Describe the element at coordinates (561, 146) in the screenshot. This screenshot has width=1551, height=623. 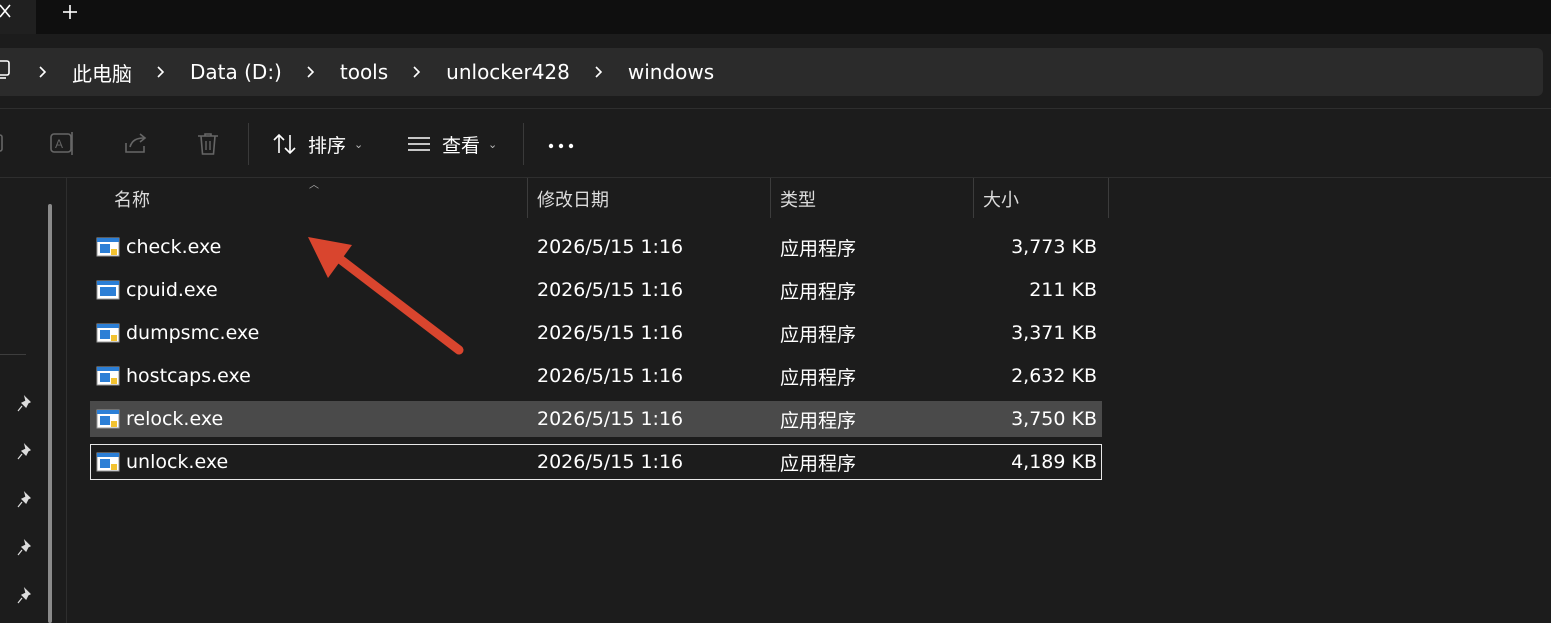
I see `more-icon` at that location.